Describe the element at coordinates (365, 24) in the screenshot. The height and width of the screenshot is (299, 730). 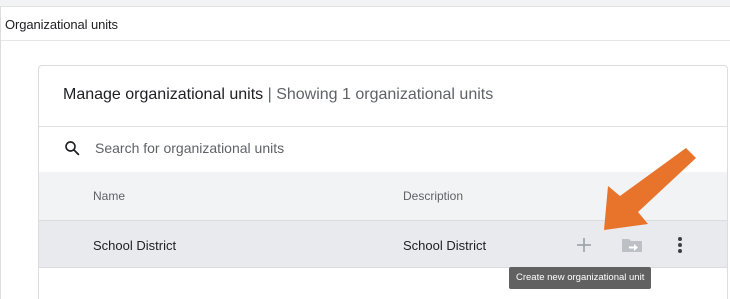
I see `page-header: Organizational units` at that location.